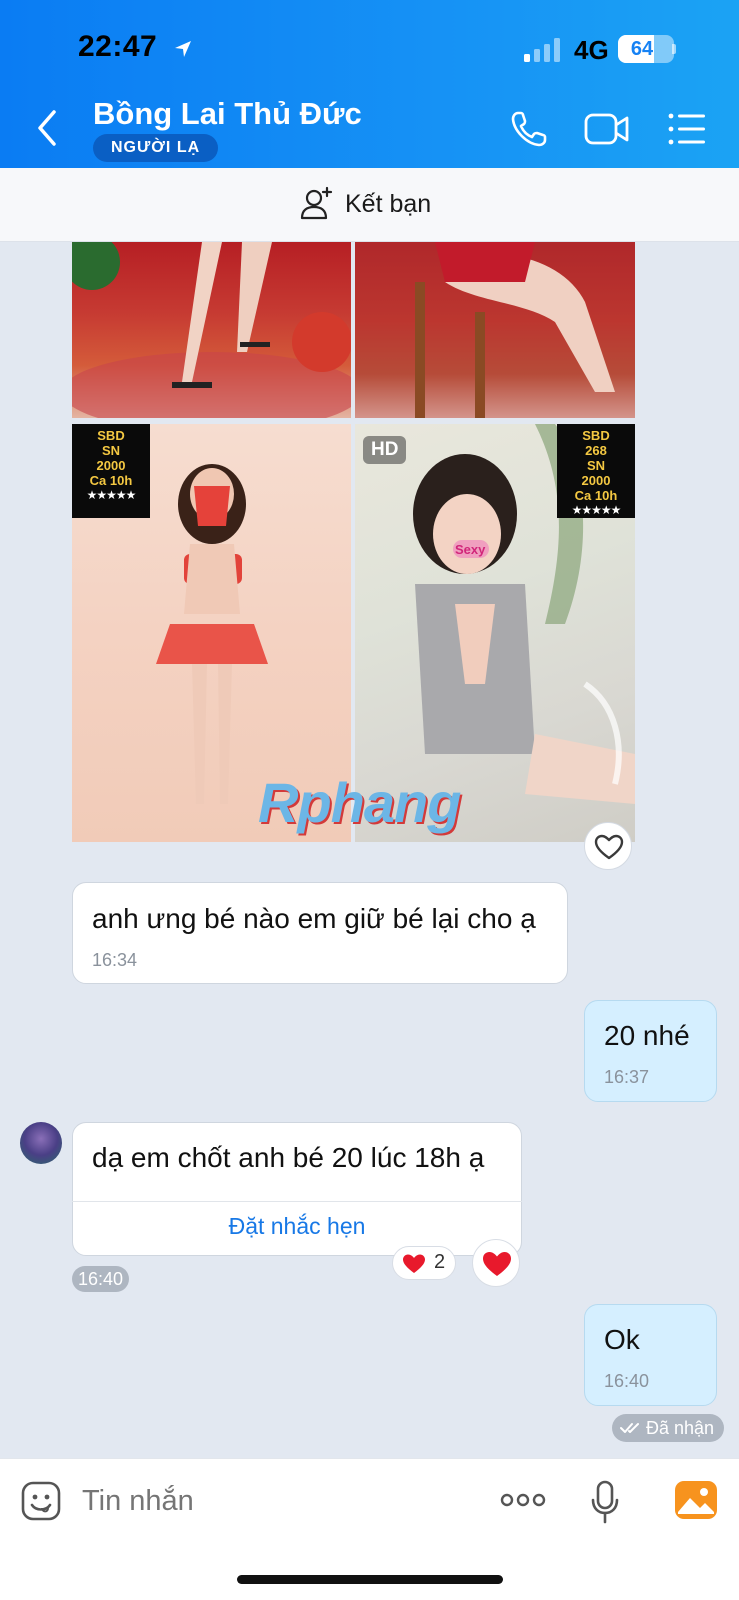 Image resolution: width=739 pixels, height=1600 pixels. Describe the element at coordinates (156, 148) in the screenshot. I see `stranger-badge: NGƯỜI LẠ` at that location.